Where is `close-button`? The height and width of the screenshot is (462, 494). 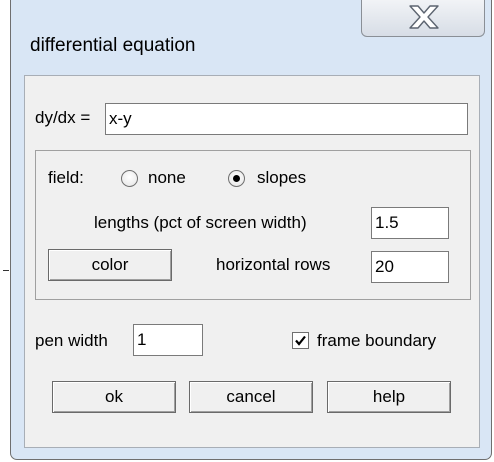 close-button is located at coordinates (423, 18).